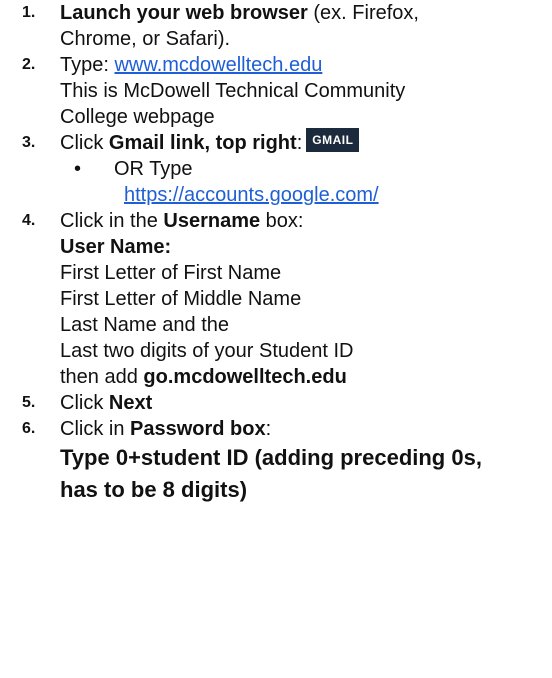 This screenshot has width=552, height=678. Describe the element at coordinates (95, 429) in the screenshot. I see `click-in-prefix: Click in` at that location.